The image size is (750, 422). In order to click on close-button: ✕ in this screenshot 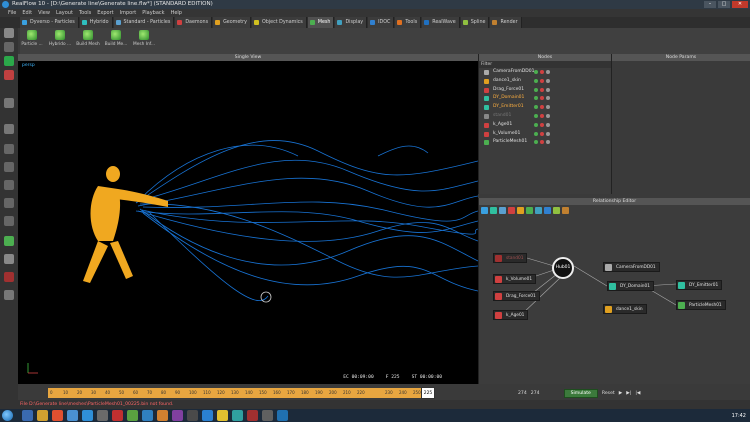, I will do `click(740, 4)`.